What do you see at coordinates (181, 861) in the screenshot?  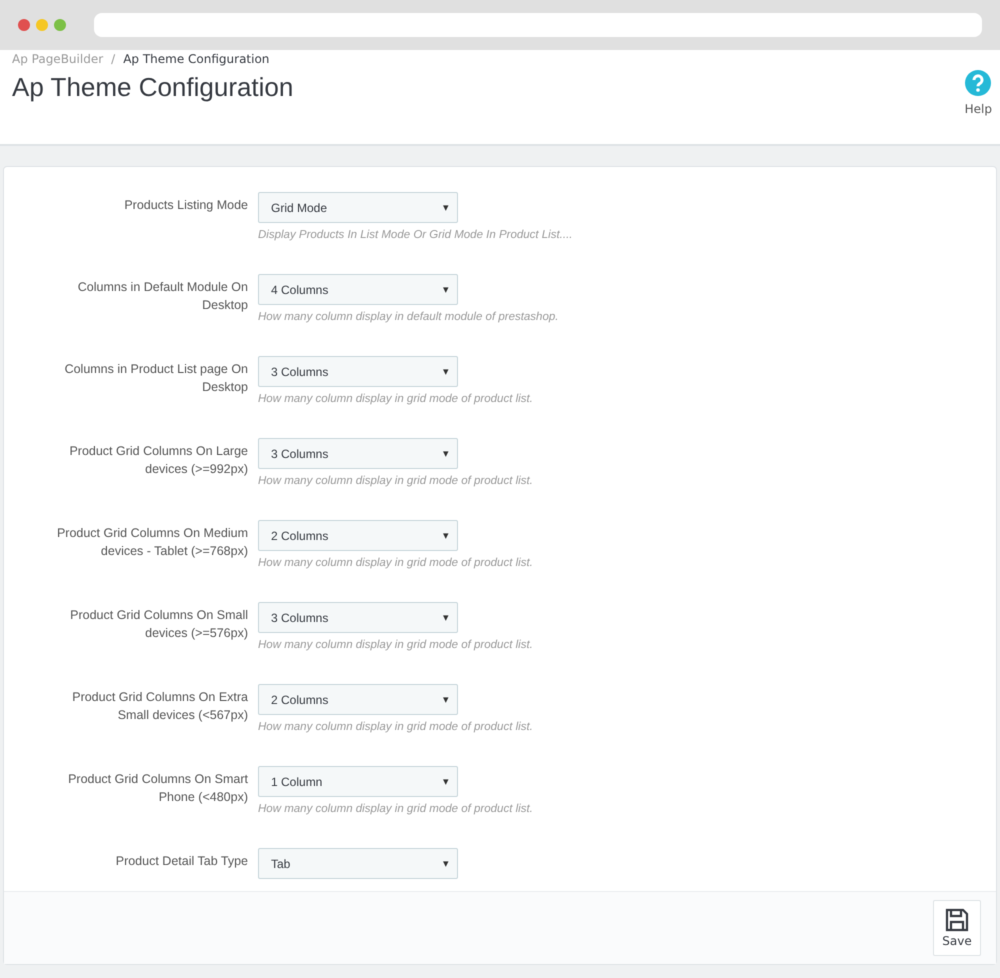 I see `field-label: Product Detail Tab Type` at bounding box center [181, 861].